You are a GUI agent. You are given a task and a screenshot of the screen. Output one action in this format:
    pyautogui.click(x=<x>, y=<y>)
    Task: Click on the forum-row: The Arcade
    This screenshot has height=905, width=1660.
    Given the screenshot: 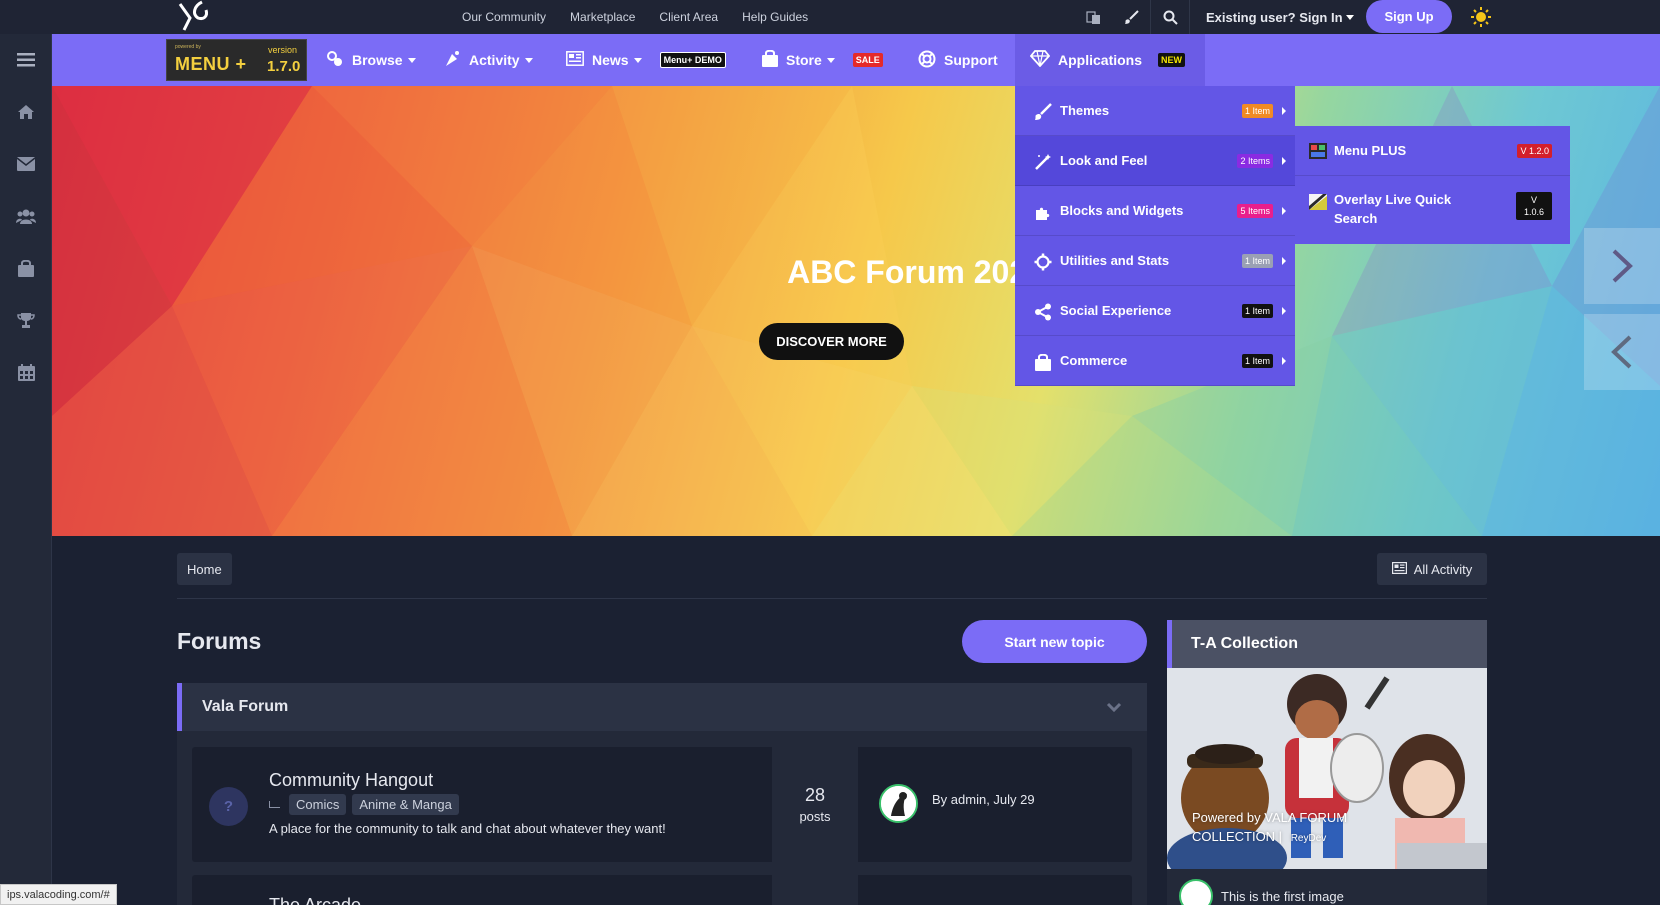 What is the action you would take?
    pyautogui.click(x=662, y=890)
    